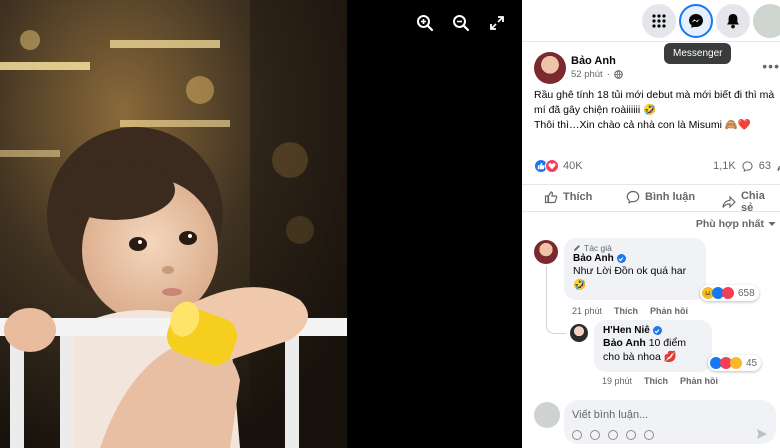 The width and height of the screenshot is (780, 448). I want to click on comment-bubble: Tác giả Bảo Anh Như Lời Đồn ok quá har 🤣, so click(635, 269).